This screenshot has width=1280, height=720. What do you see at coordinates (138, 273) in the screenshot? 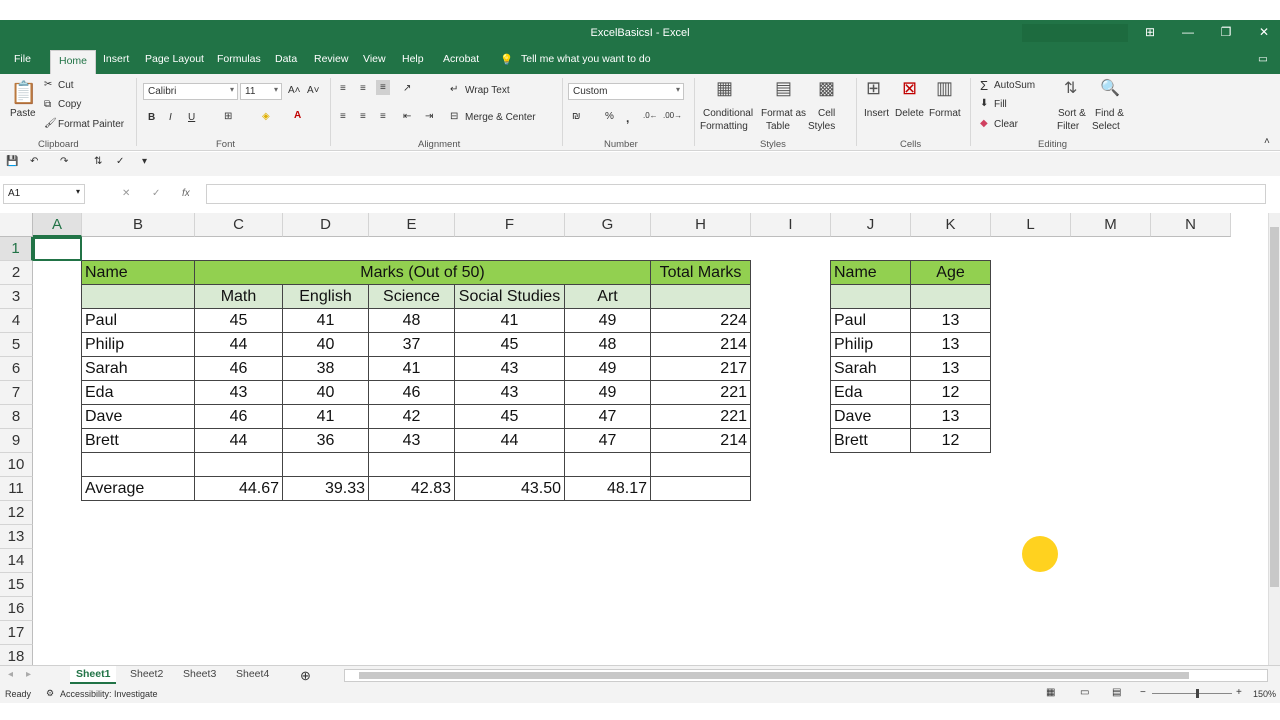
I see `header-name: Name` at bounding box center [138, 273].